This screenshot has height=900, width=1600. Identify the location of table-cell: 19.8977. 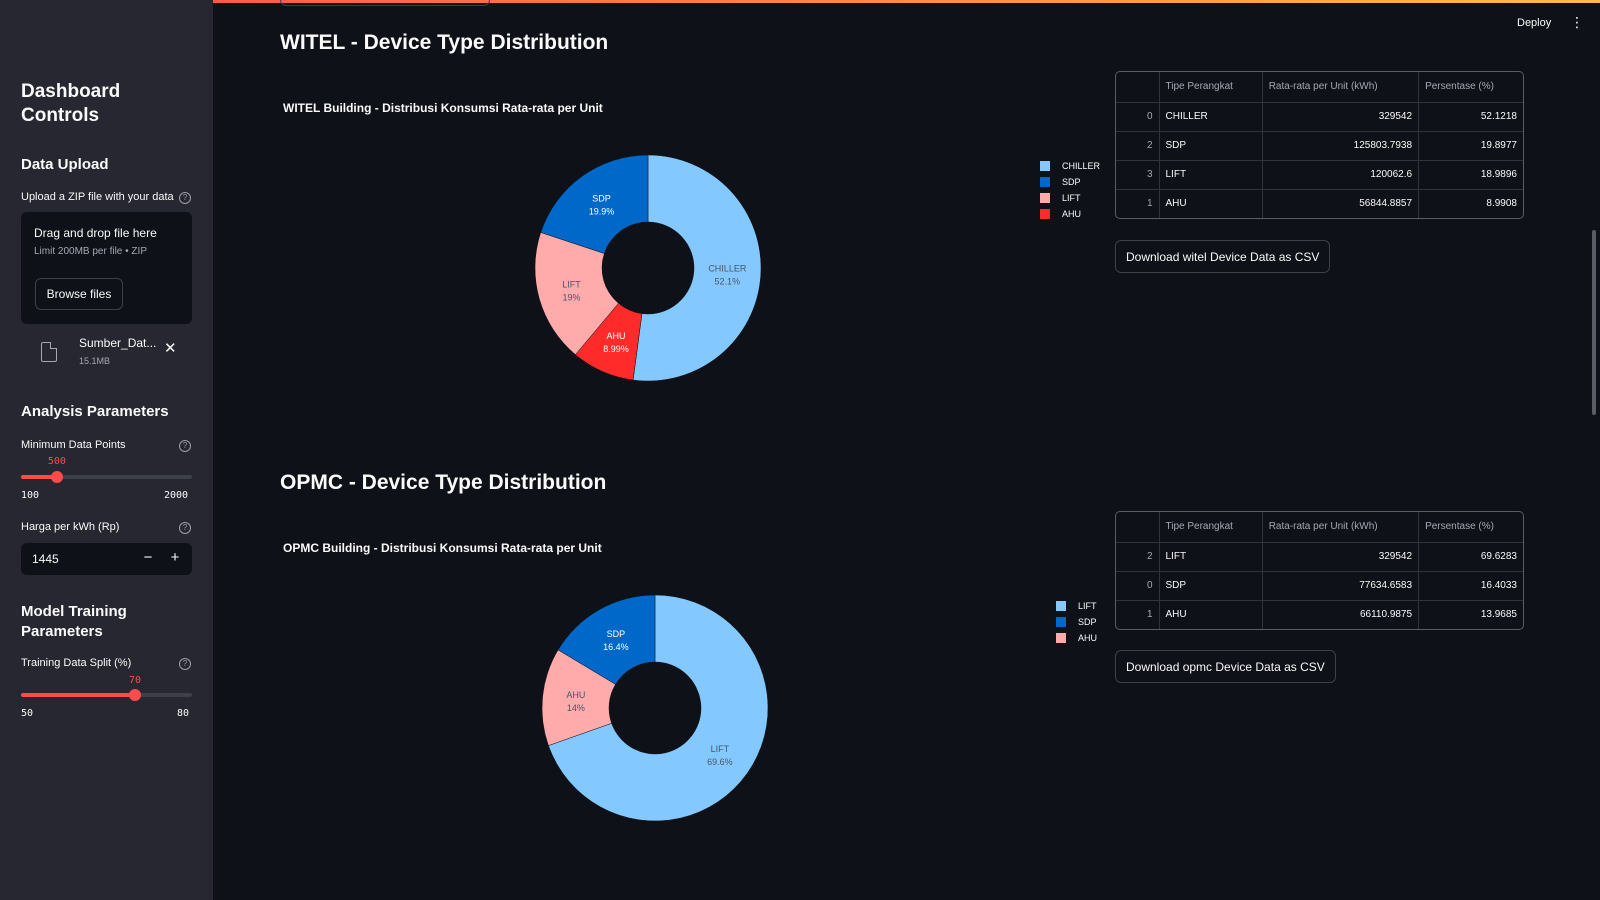
(1470, 146).